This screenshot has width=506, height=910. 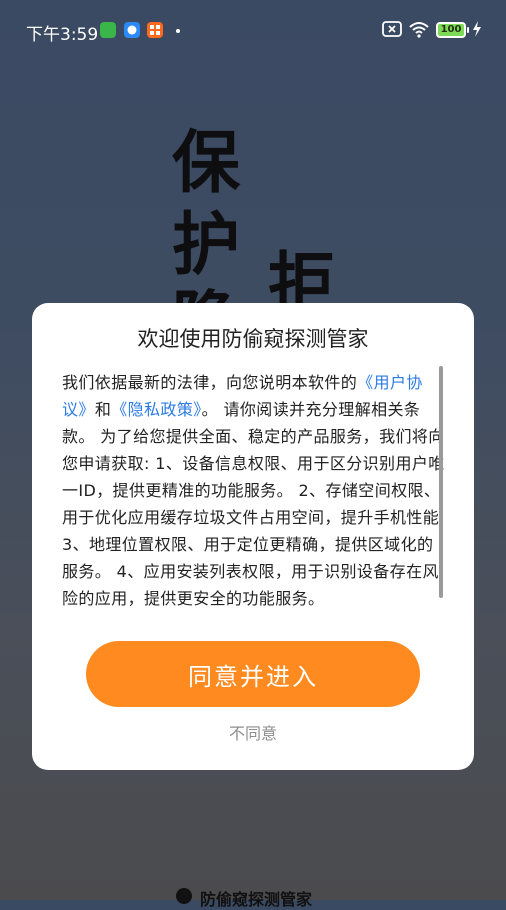 I want to click on battery-icon: 100, so click(x=452, y=30).